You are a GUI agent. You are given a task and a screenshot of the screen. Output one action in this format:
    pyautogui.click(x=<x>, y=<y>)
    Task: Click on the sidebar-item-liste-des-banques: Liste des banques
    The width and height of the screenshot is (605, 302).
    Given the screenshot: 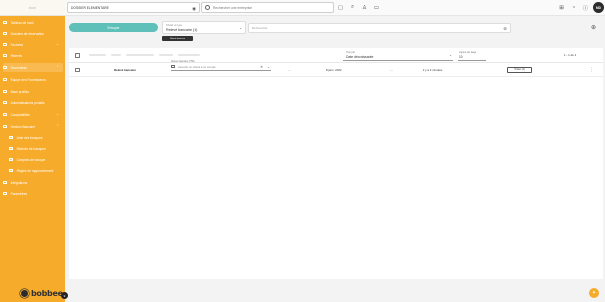 What is the action you would take?
    pyautogui.click(x=36, y=137)
    